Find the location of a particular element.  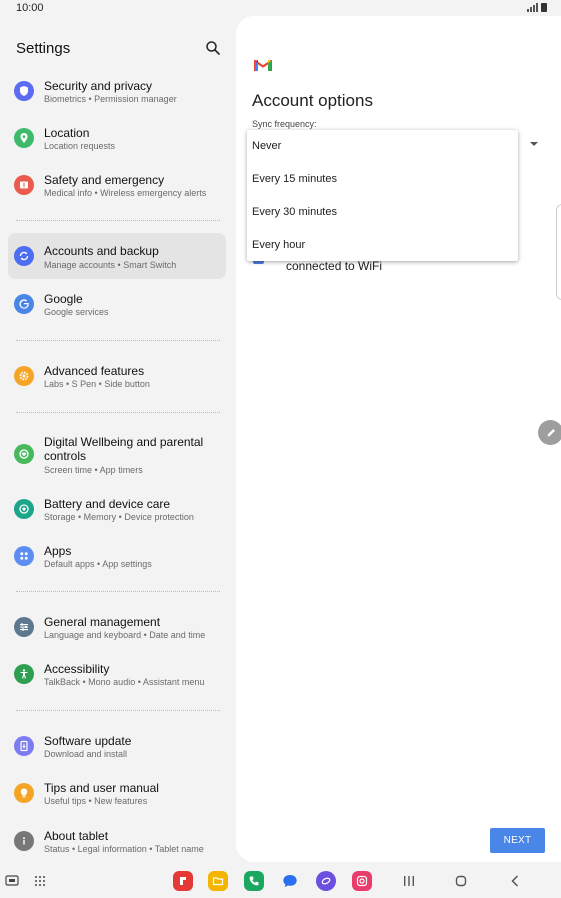

status-bar: 10:00 is located at coordinates (280, 8).